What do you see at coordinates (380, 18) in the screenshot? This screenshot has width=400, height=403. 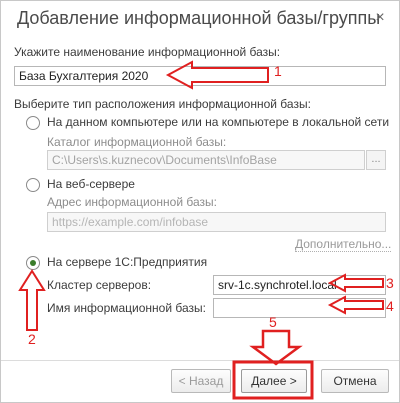 I see `close-icon: ×` at bounding box center [380, 18].